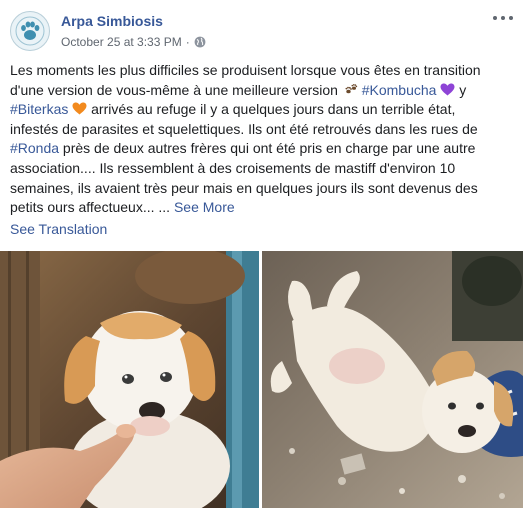  What do you see at coordinates (399, 90) in the screenshot?
I see `hashtag-kombucha-link: #Kombucha` at bounding box center [399, 90].